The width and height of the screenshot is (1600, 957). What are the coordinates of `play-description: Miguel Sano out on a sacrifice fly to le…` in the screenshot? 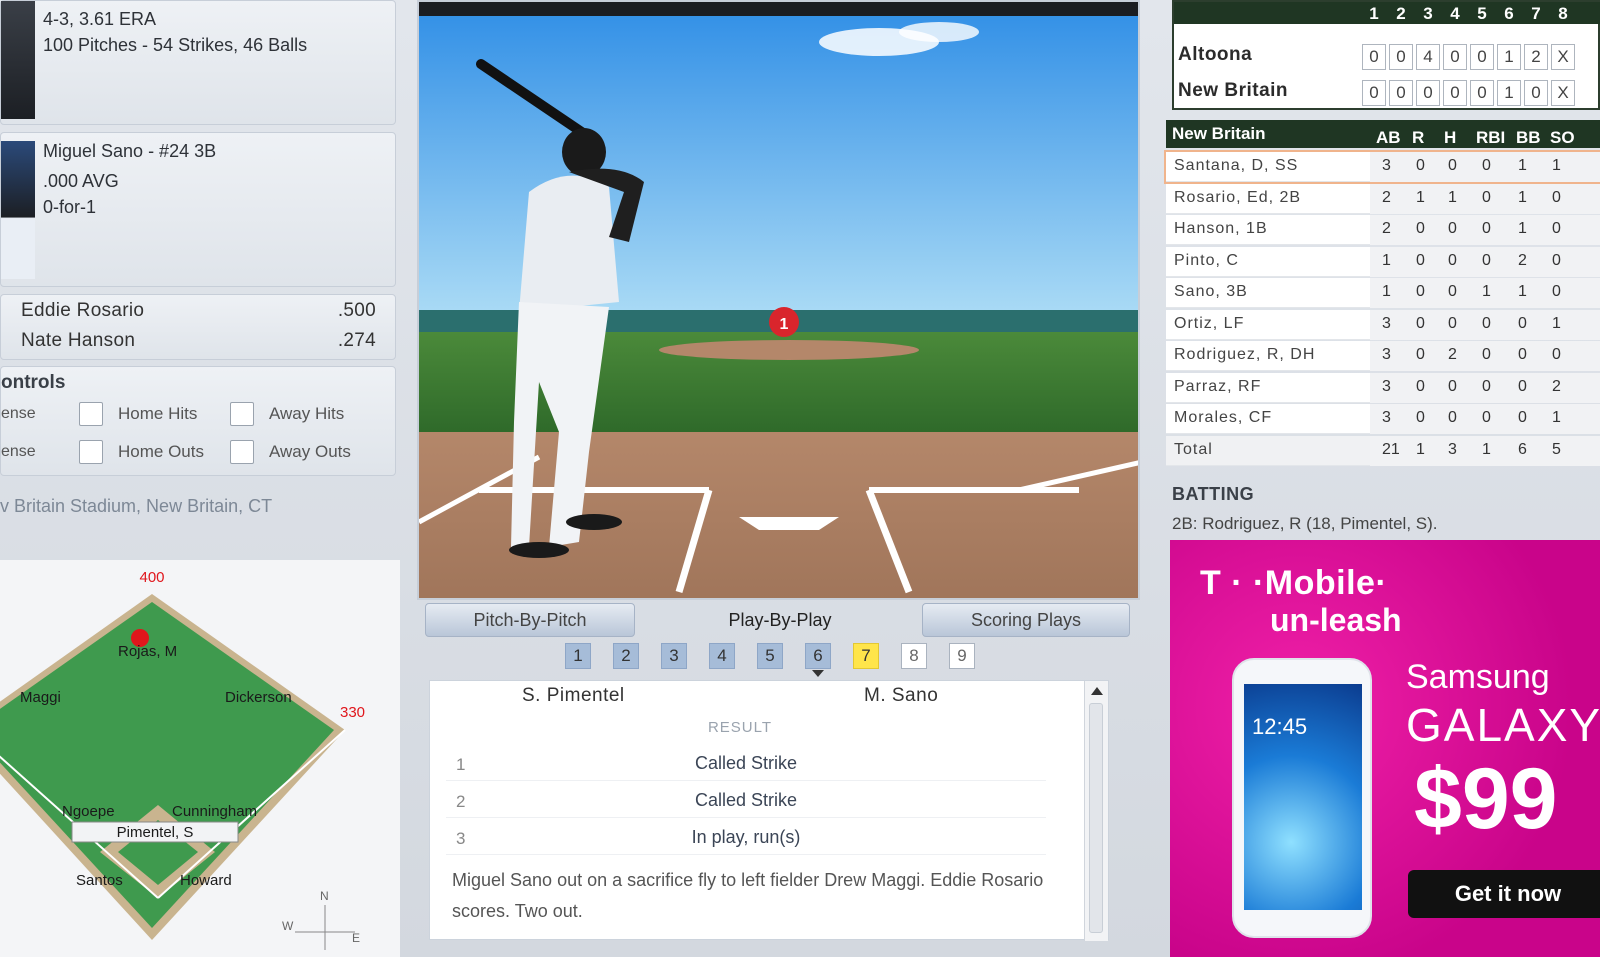 It's located at (748, 895).